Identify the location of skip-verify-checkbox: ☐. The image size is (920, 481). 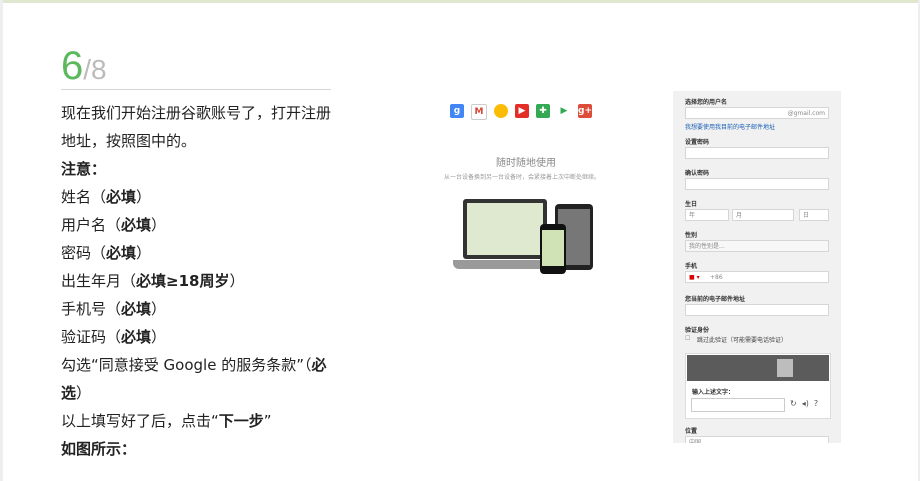
(688, 338).